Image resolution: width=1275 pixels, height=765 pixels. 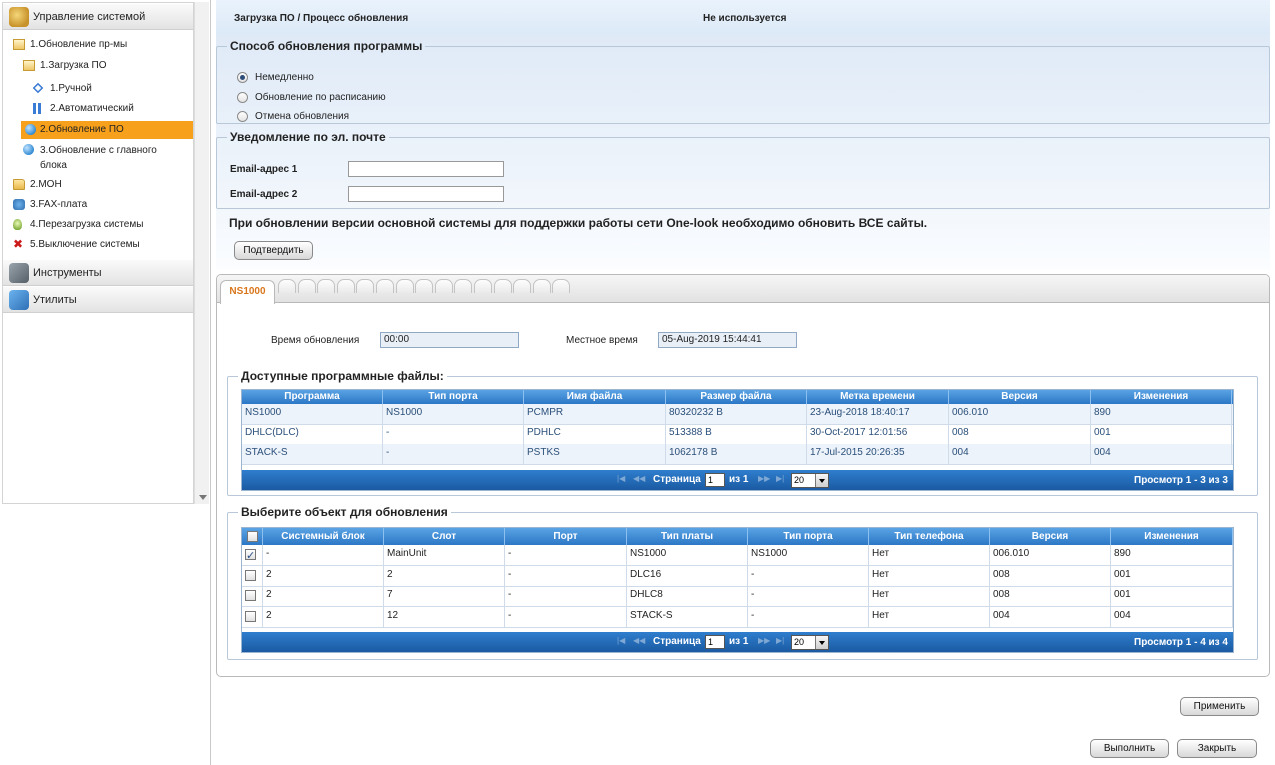 What do you see at coordinates (1217, 748) in the screenshot?
I see `close-button: Закрыть` at bounding box center [1217, 748].